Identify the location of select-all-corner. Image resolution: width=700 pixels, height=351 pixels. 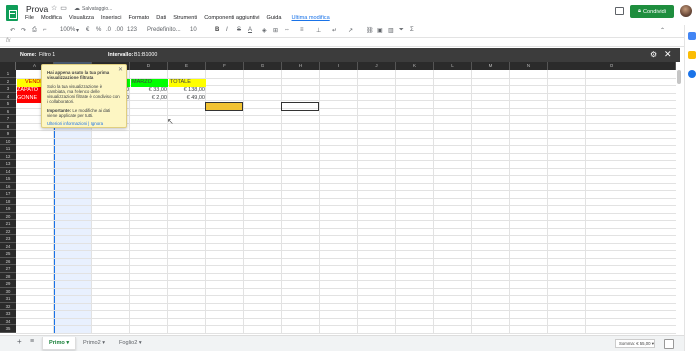
(8, 66).